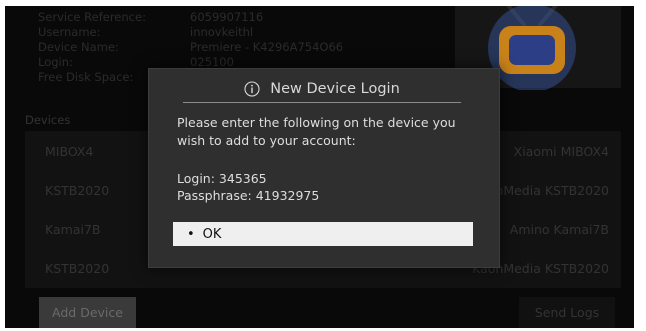  What do you see at coordinates (78, 47) in the screenshot?
I see `info-label: Device Name:` at bounding box center [78, 47].